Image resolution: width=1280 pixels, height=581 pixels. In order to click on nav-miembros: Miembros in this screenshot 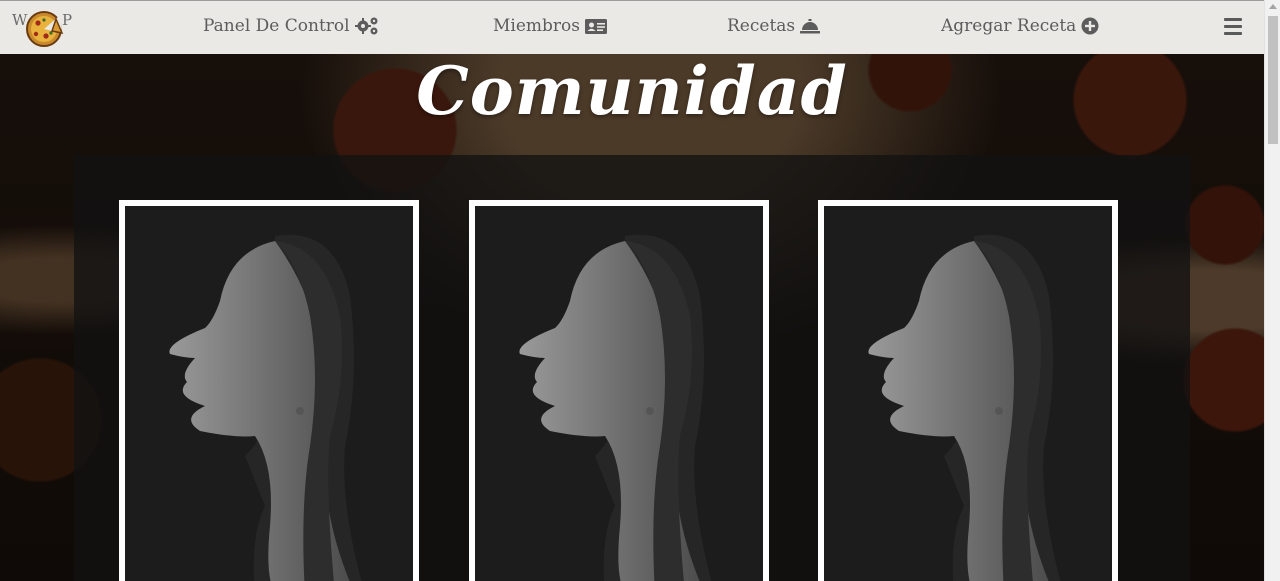, I will do `click(550, 26)`.